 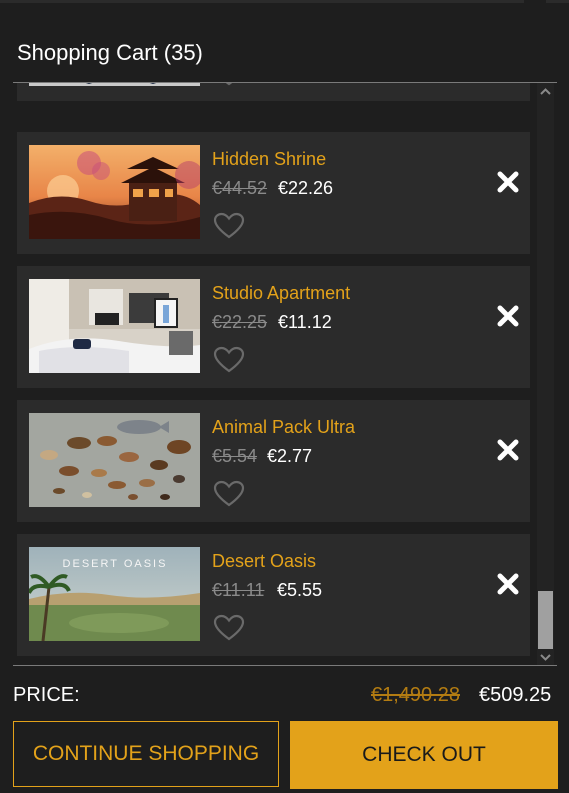 I want to click on top-strip, so click(x=284, y=1).